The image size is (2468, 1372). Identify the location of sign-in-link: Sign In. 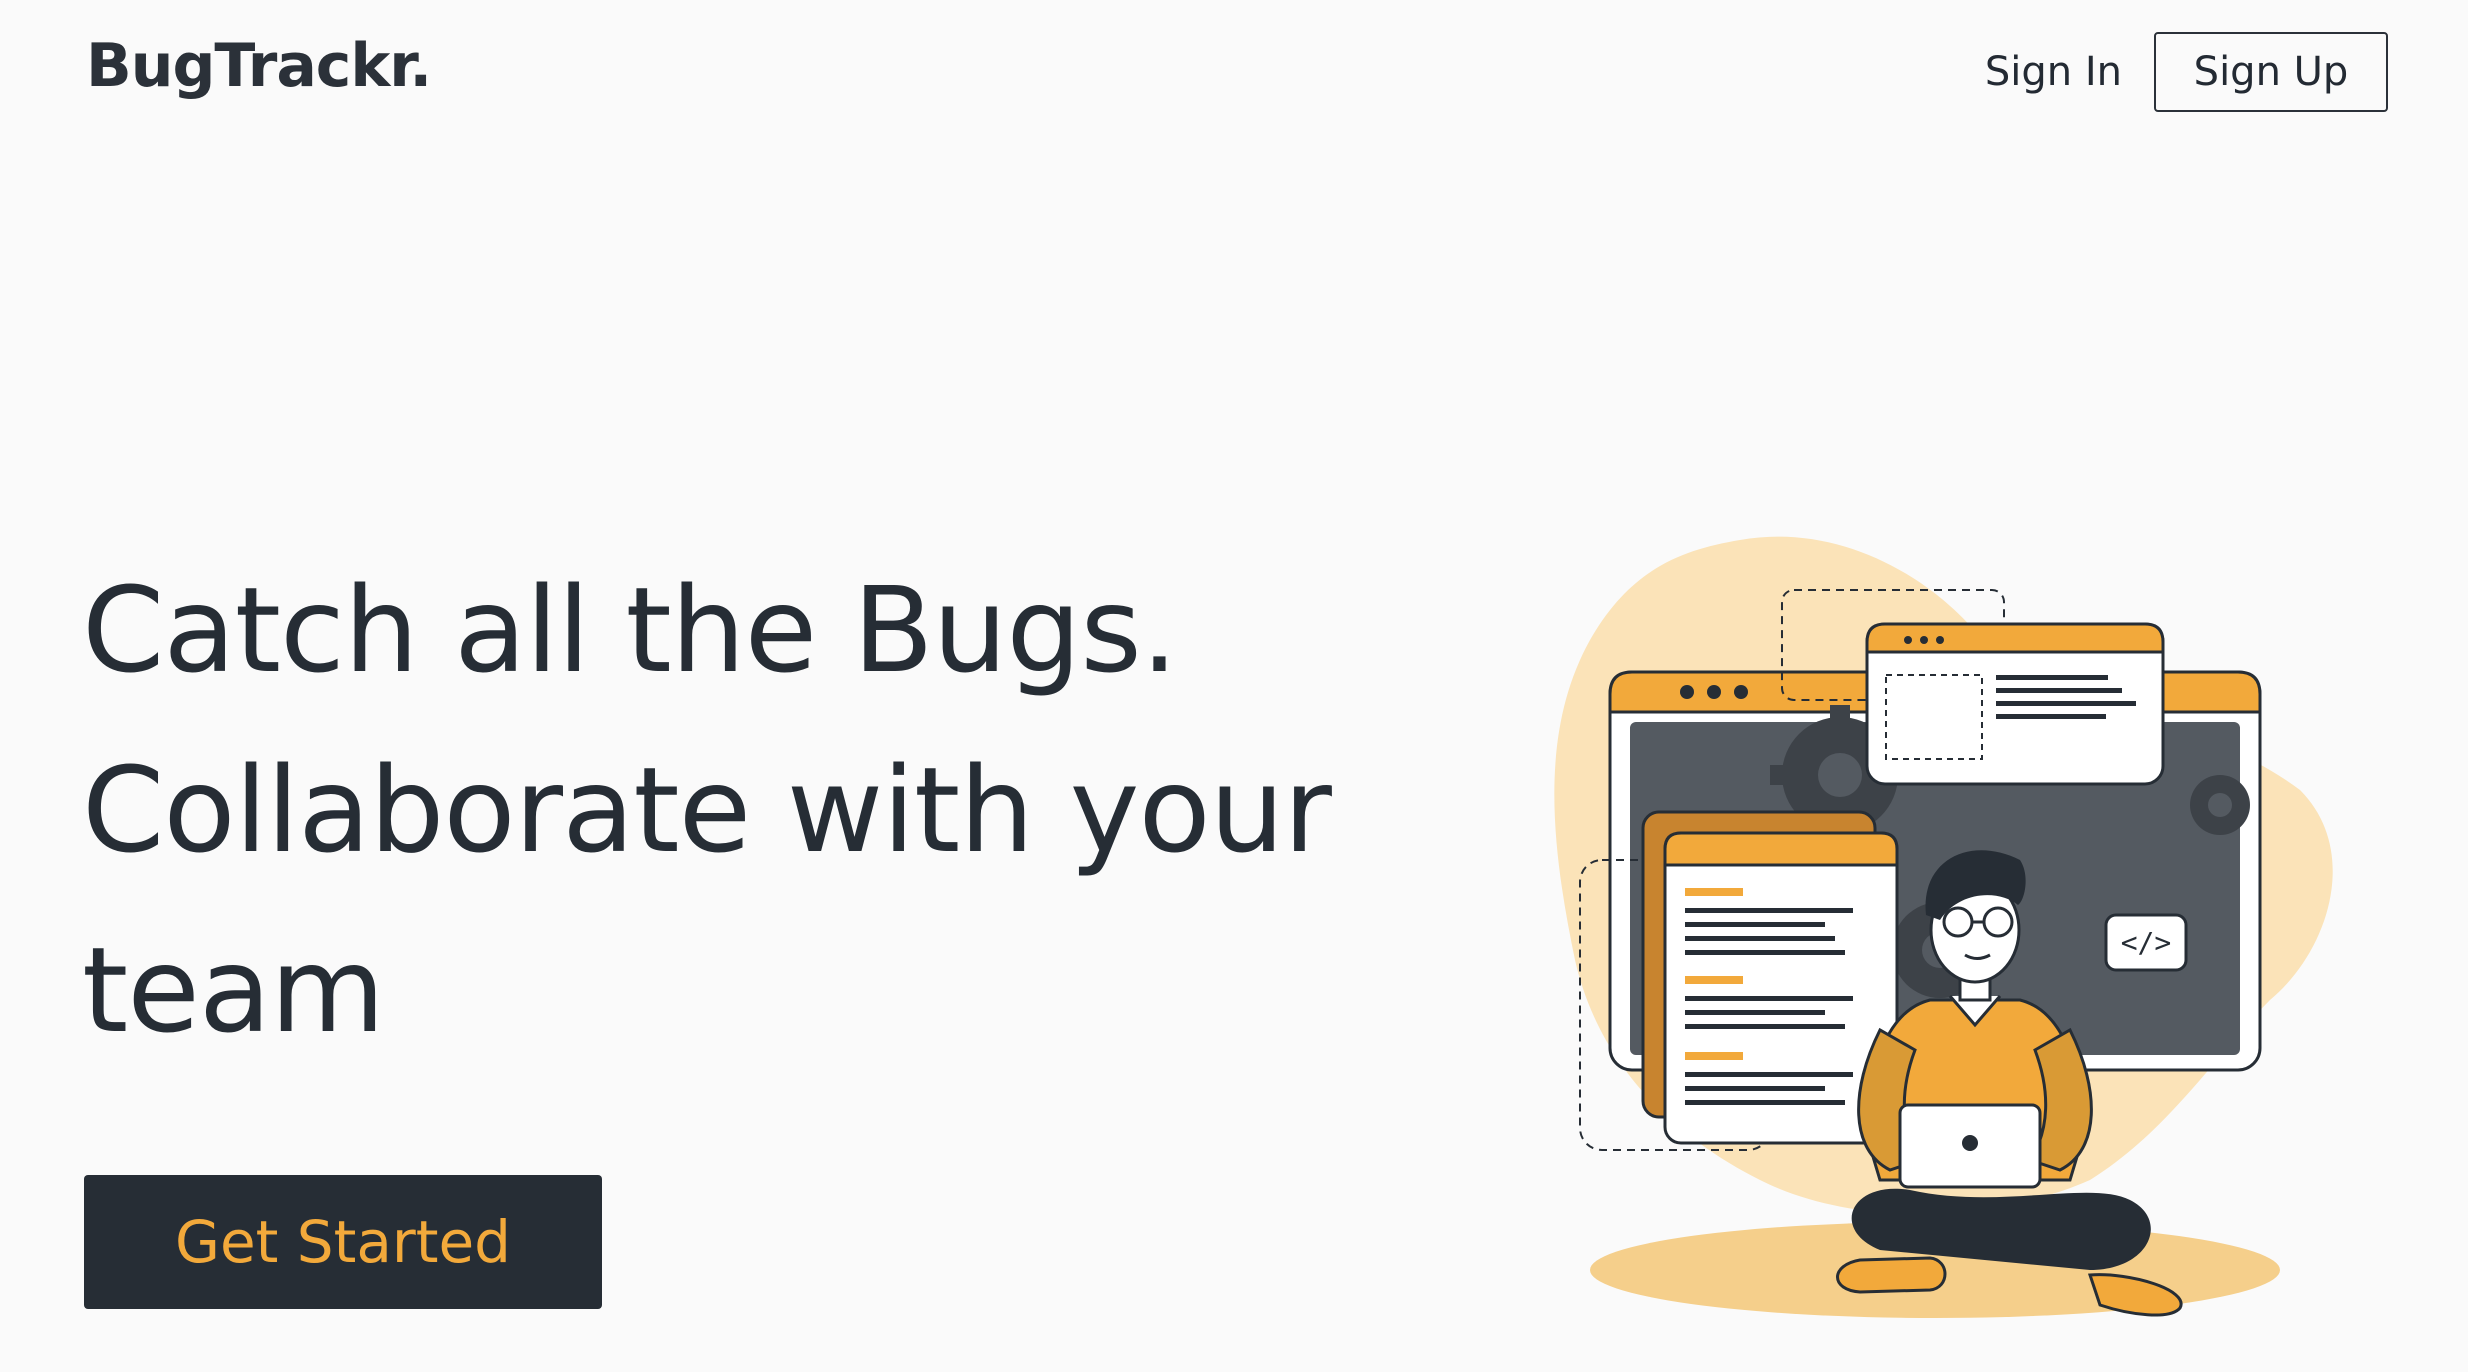
(2053, 72).